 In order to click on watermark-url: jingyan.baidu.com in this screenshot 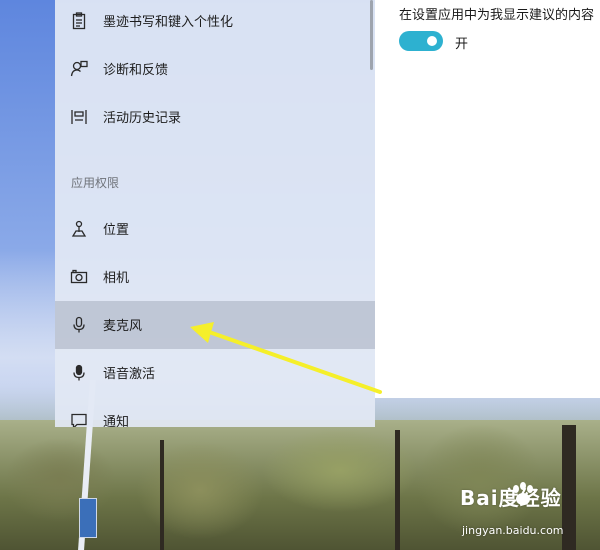, I will do `click(513, 530)`.